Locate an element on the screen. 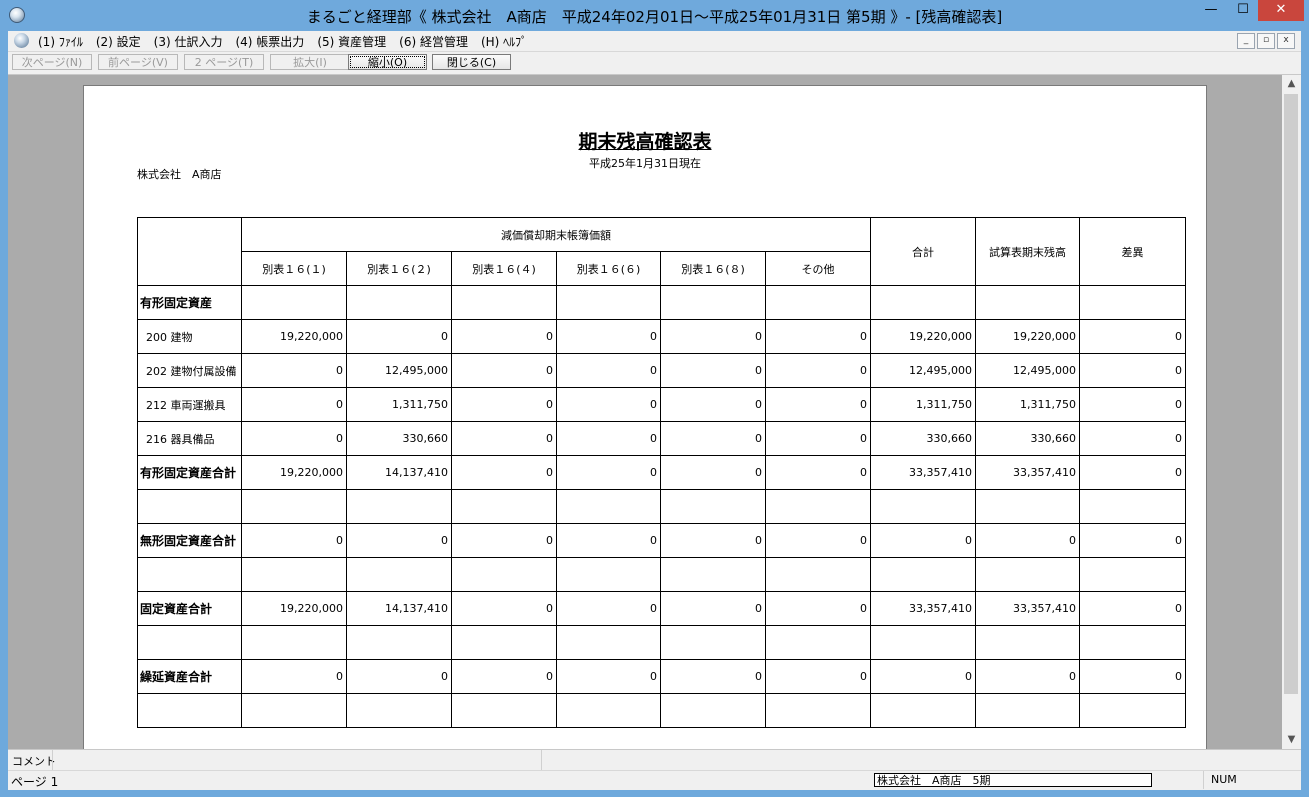  scroll-down-icon: ▼ is located at coordinates (1291, 739).